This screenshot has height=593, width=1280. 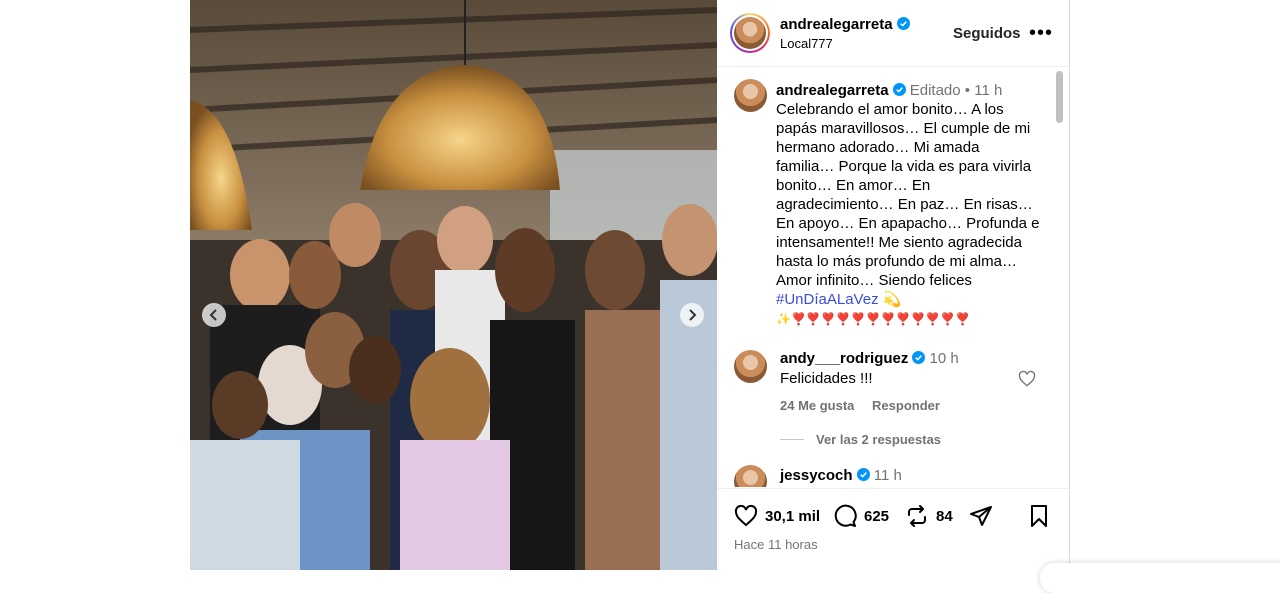 What do you see at coordinates (816, 475) in the screenshot?
I see `comment-username: jessycoch` at bounding box center [816, 475].